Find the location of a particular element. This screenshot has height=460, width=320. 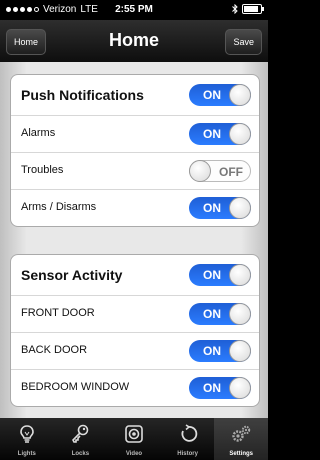

alarms-row: Alarms ON is located at coordinates (135, 134).